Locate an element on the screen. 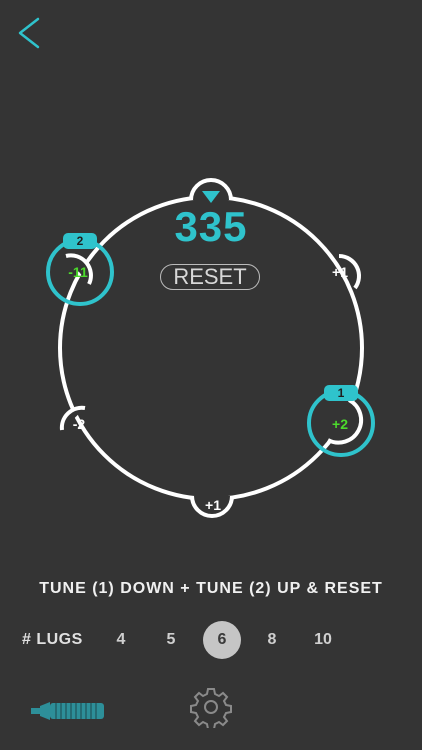  lug-value-lower-left: -2 is located at coordinates (79, 424).